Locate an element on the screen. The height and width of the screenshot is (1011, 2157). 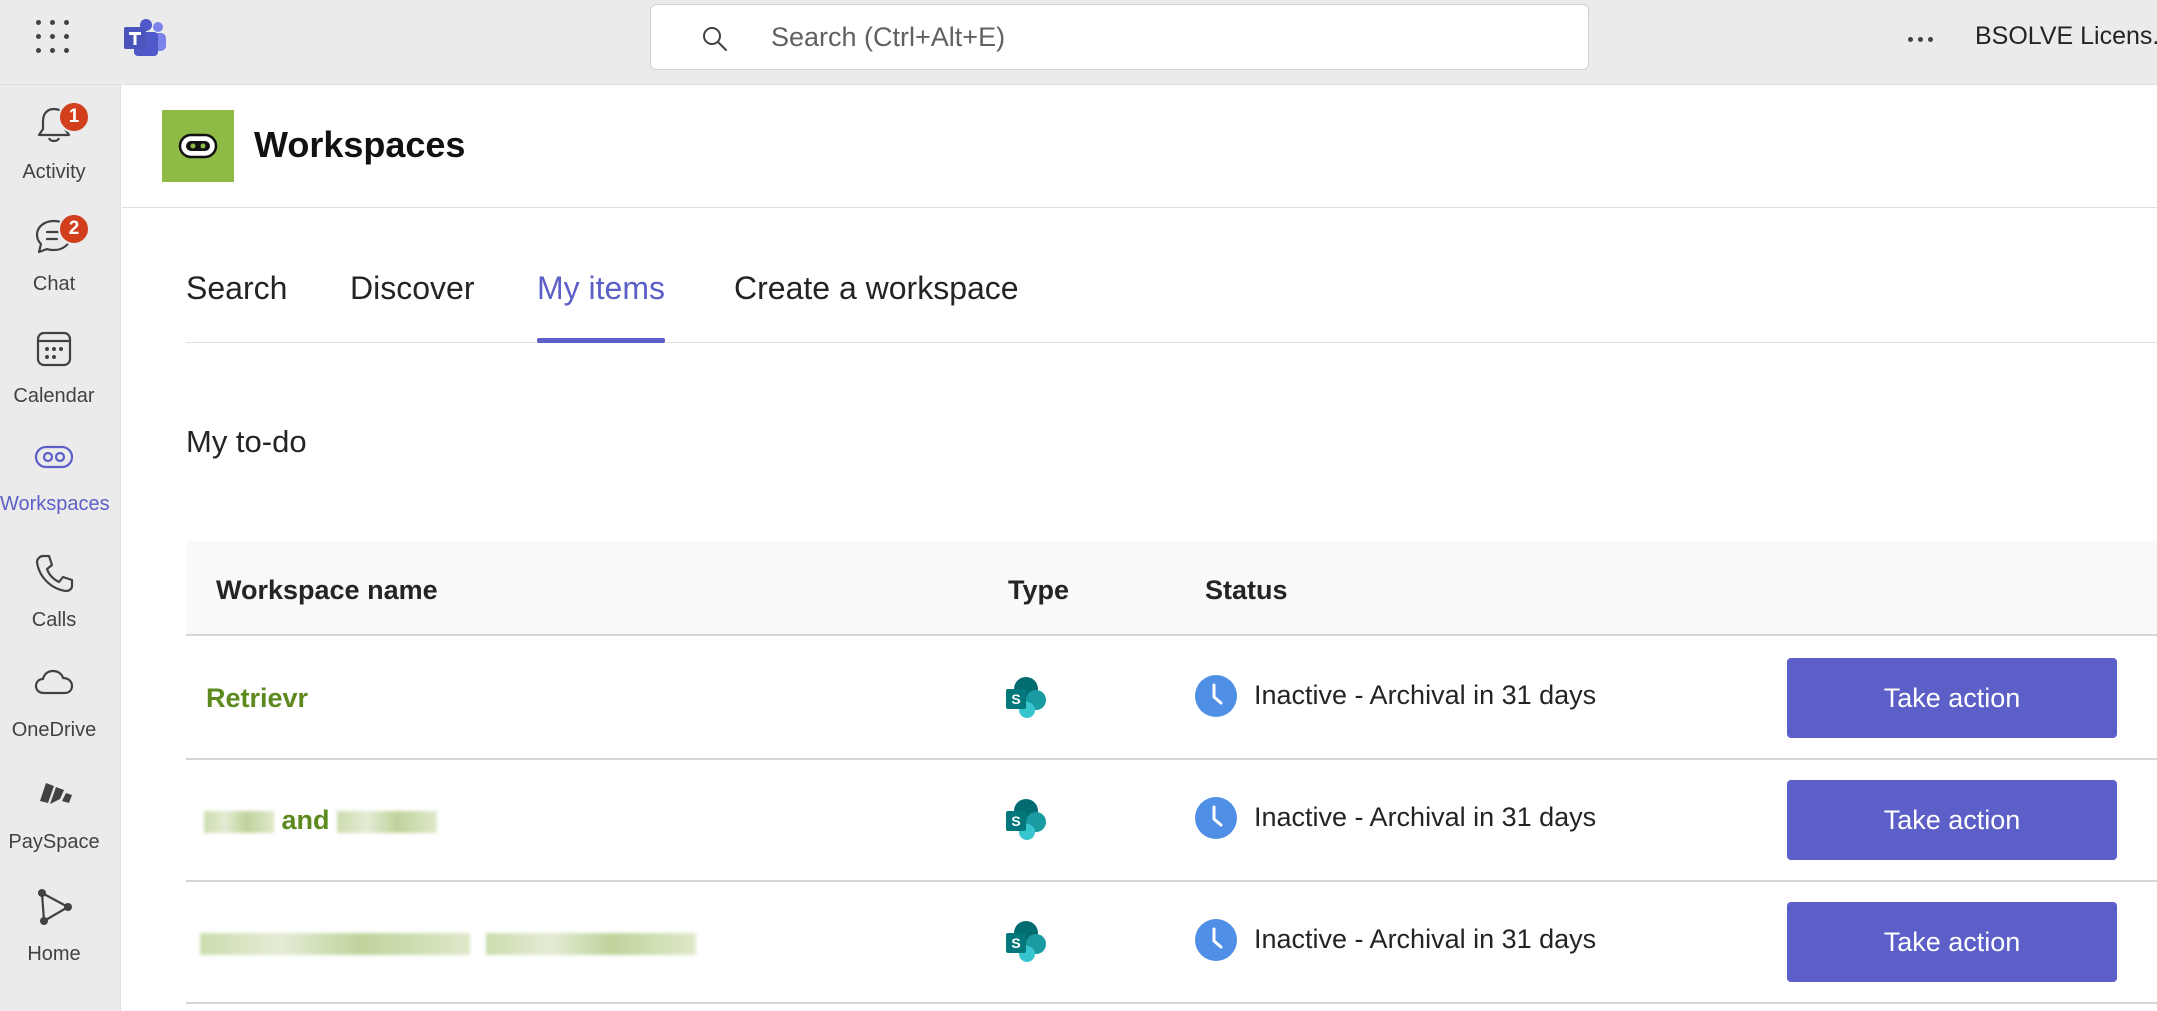
search-box is located at coordinates (1119, 37).